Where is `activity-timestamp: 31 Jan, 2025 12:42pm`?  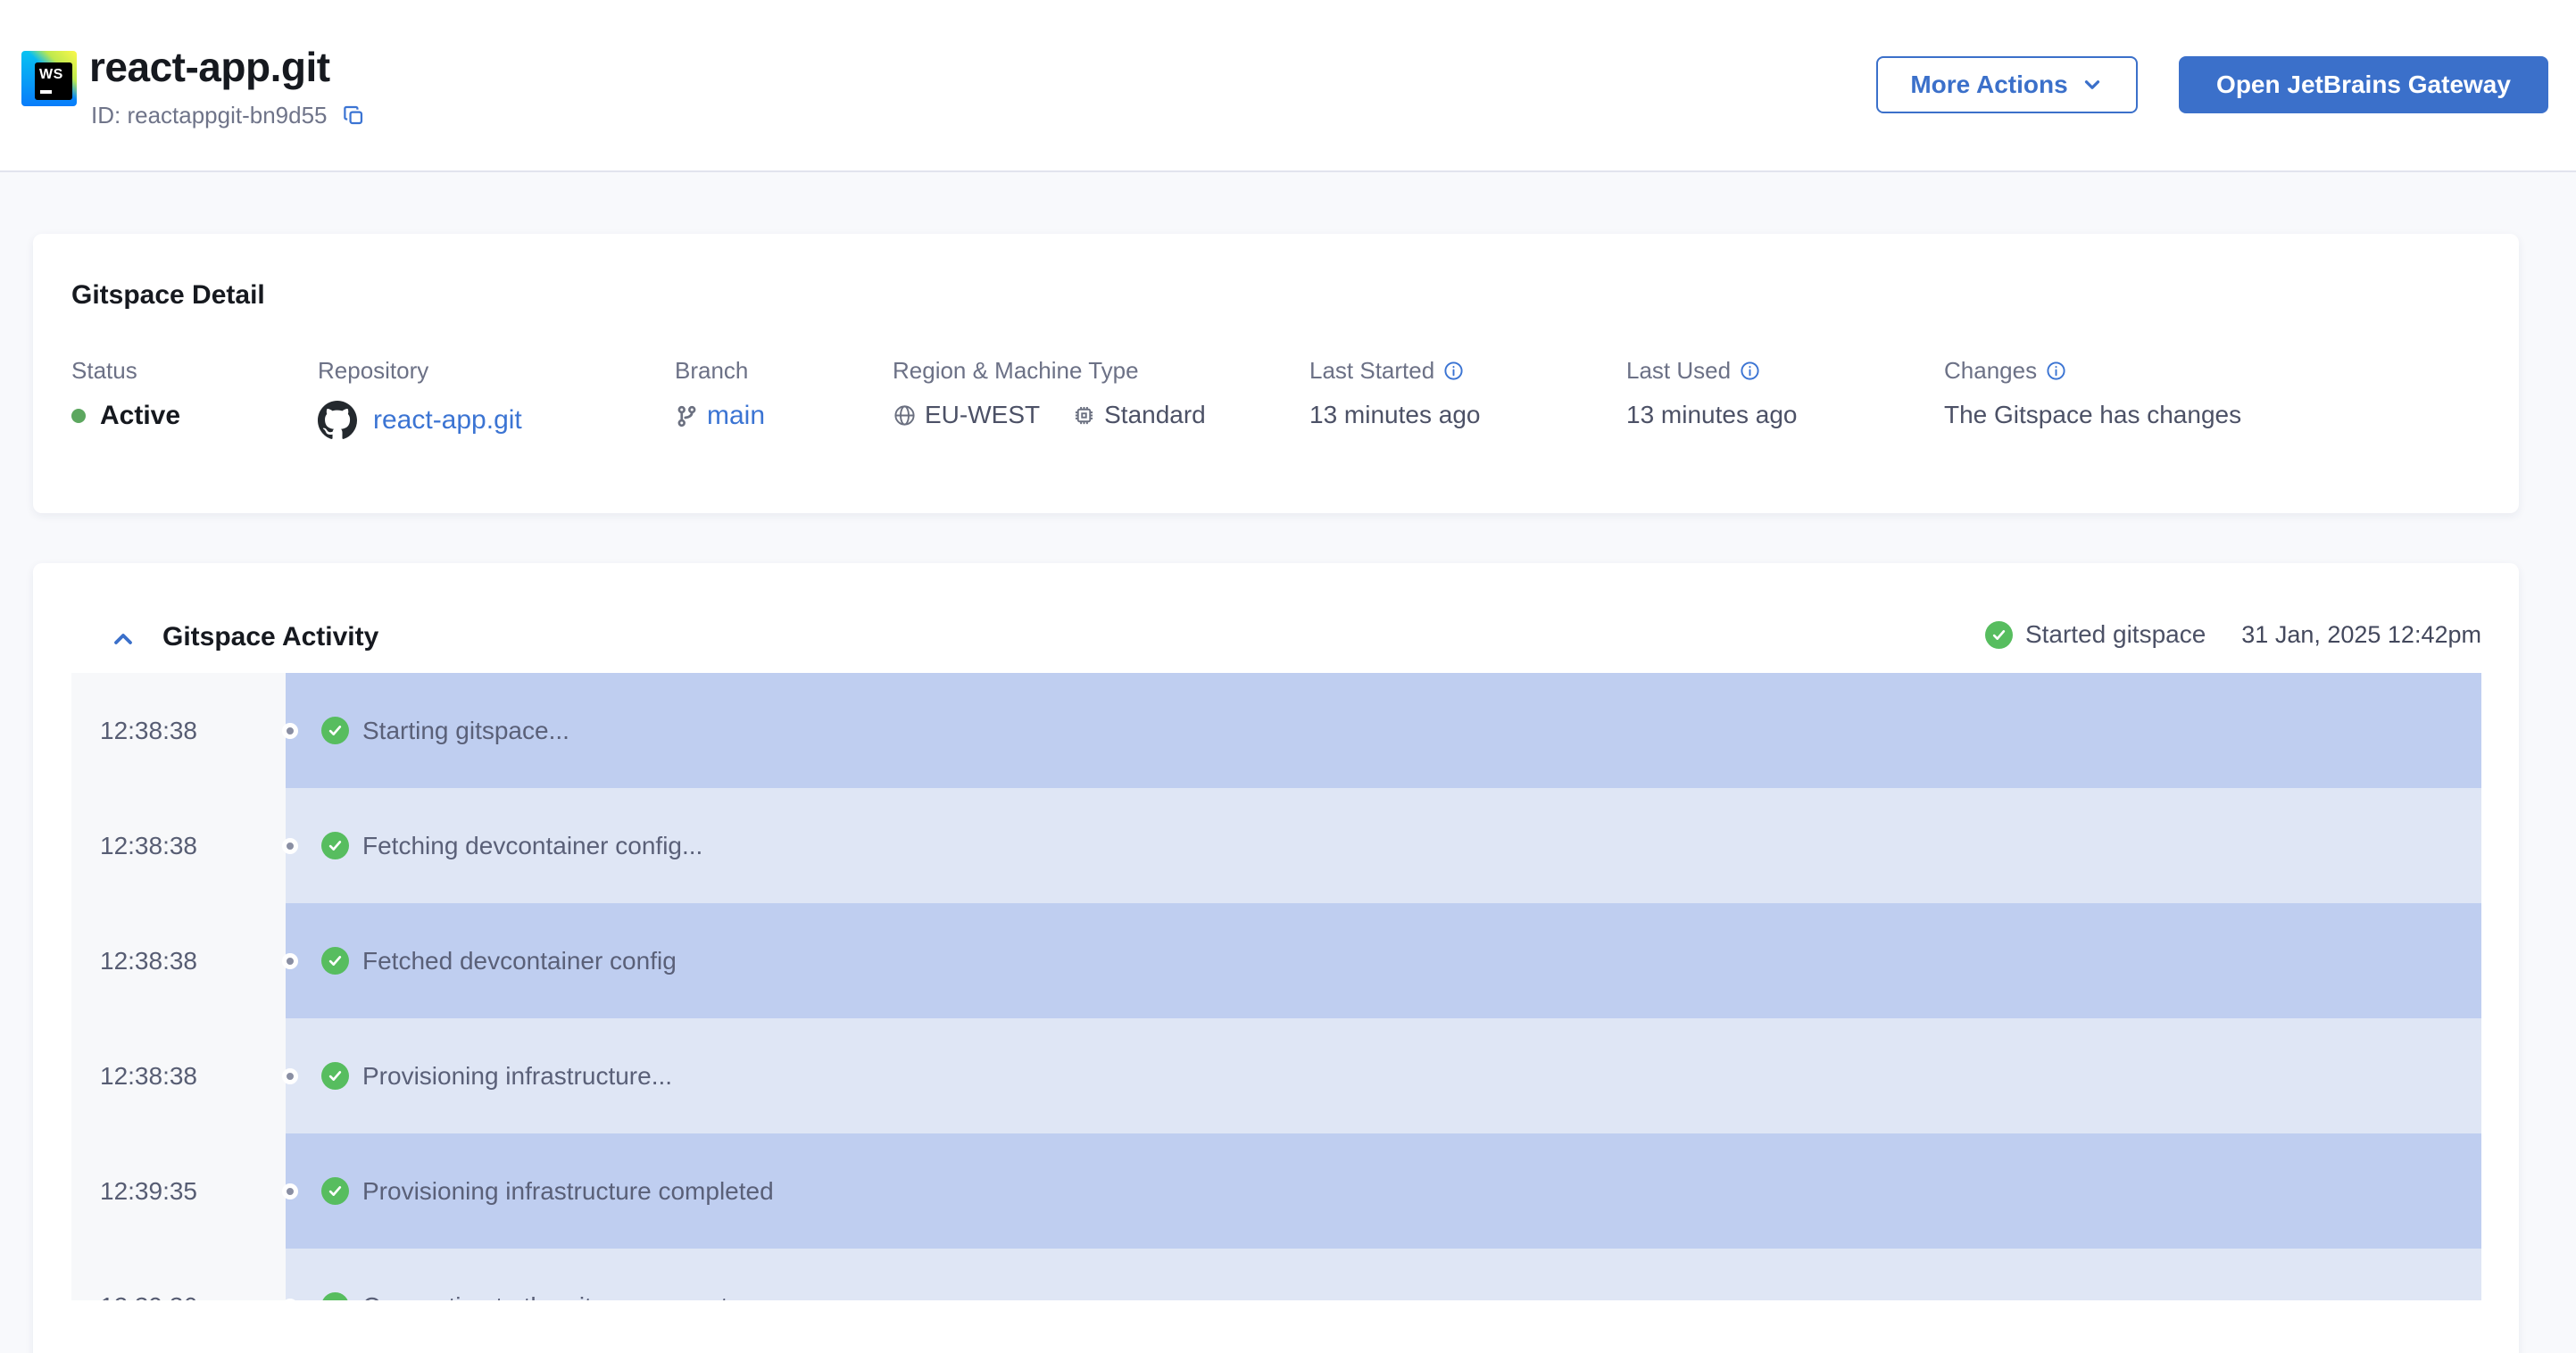
activity-timestamp: 31 Jan, 2025 12:42pm is located at coordinates (2361, 634).